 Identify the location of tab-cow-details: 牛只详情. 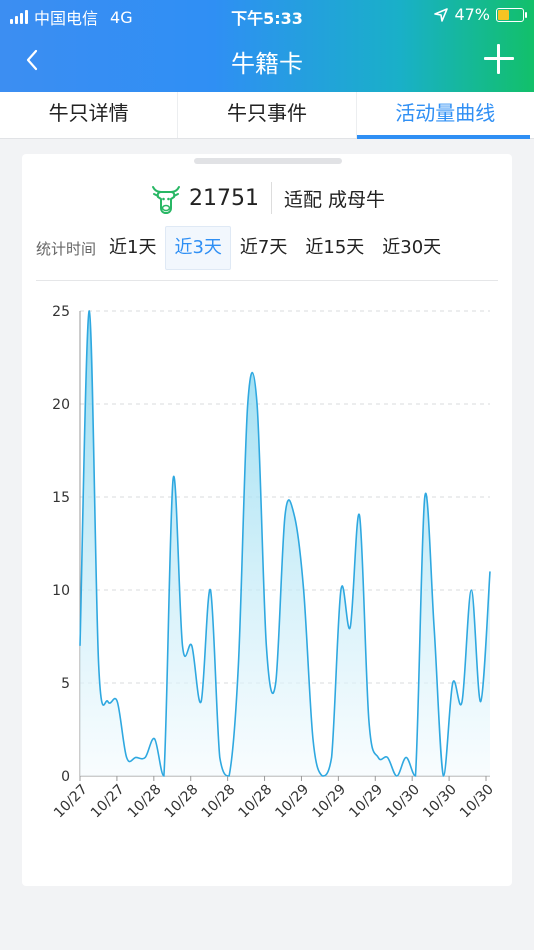
(88, 115).